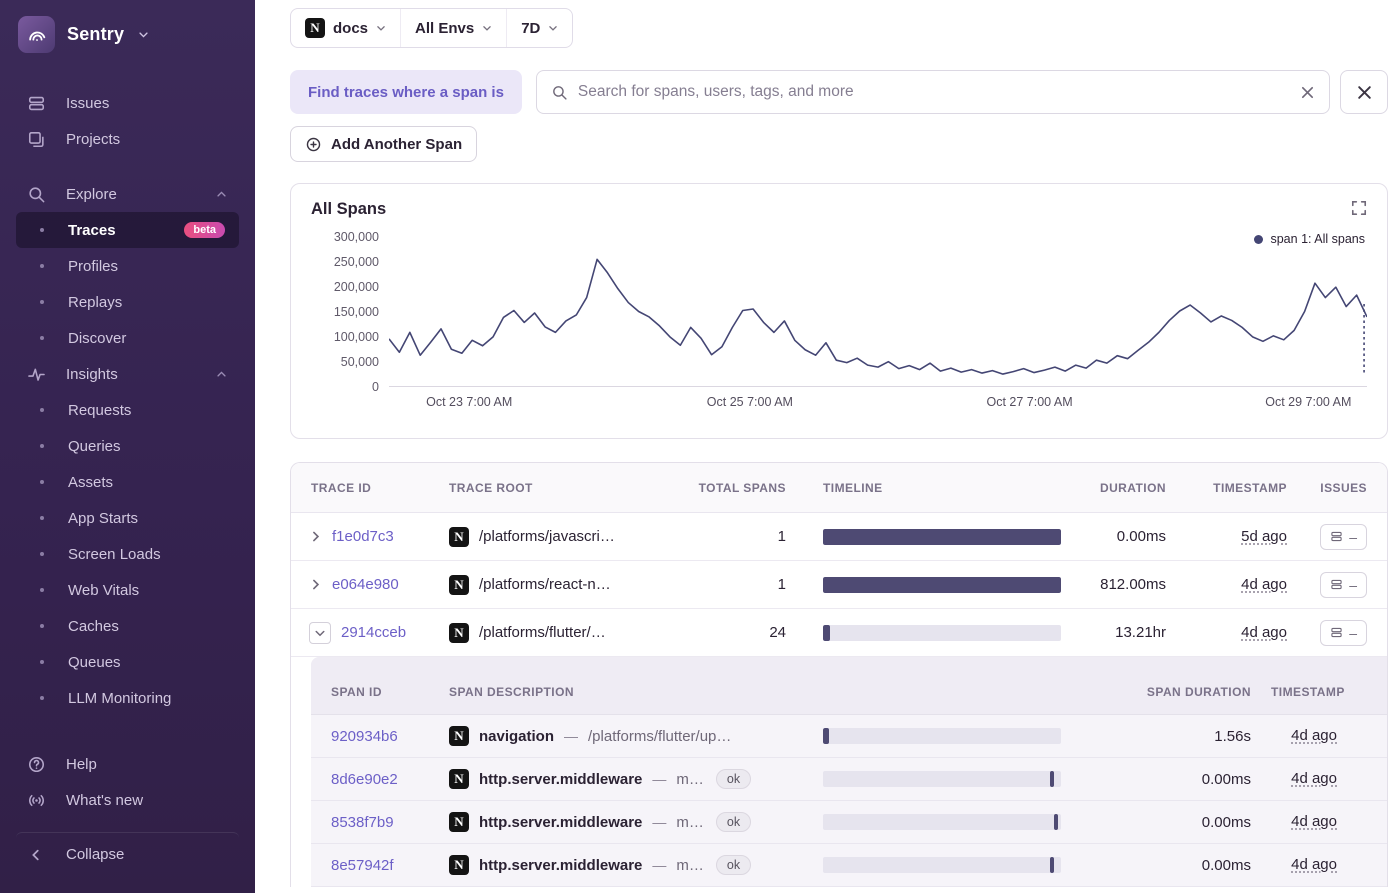 The height and width of the screenshot is (893, 1400). What do you see at coordinates (127, 850) in the screenshot?
I see `sidebar-collapse-button: Collapse` at bounding box center [127, 850].